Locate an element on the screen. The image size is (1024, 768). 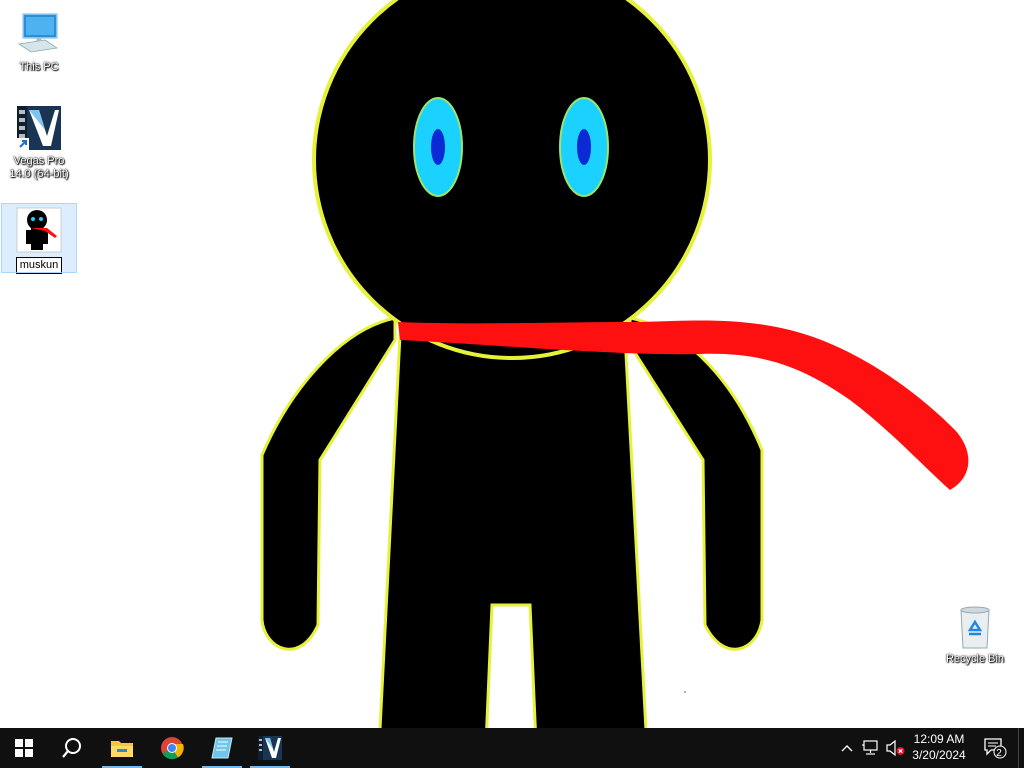
vegas-pro-taskbar-icon is located at coordinates (270, 748).